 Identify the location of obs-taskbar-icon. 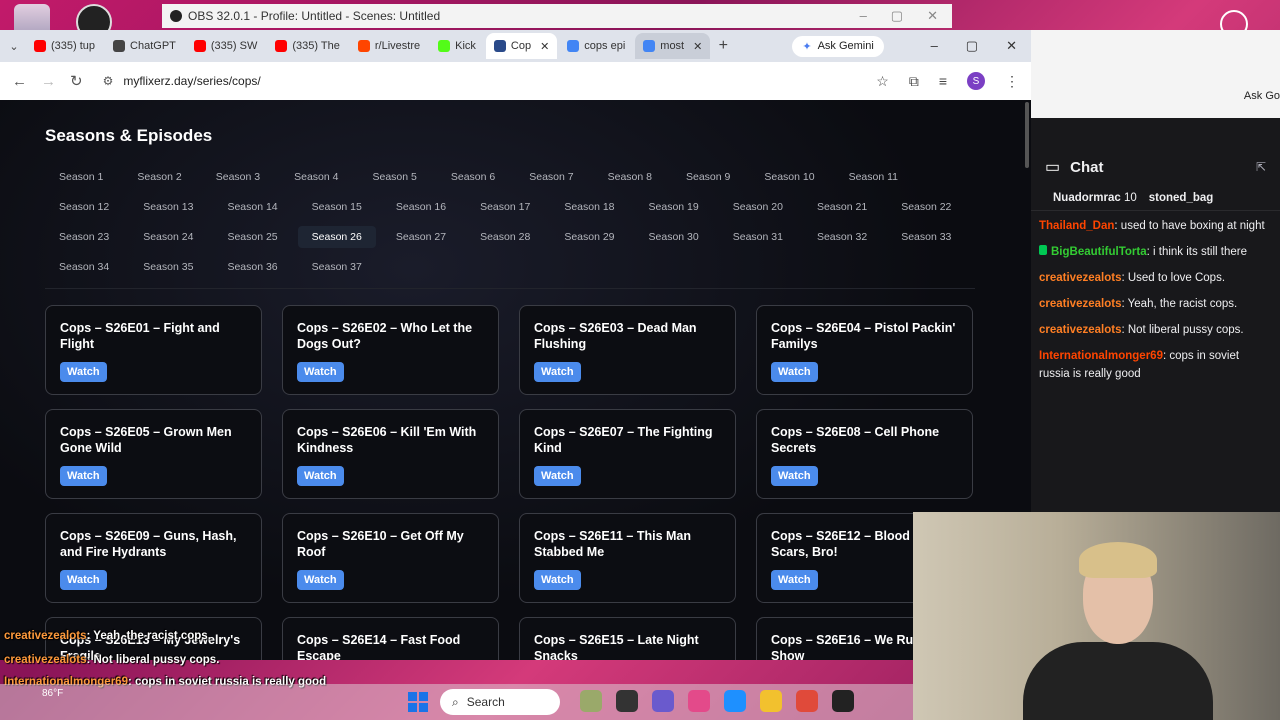
(843, 701).